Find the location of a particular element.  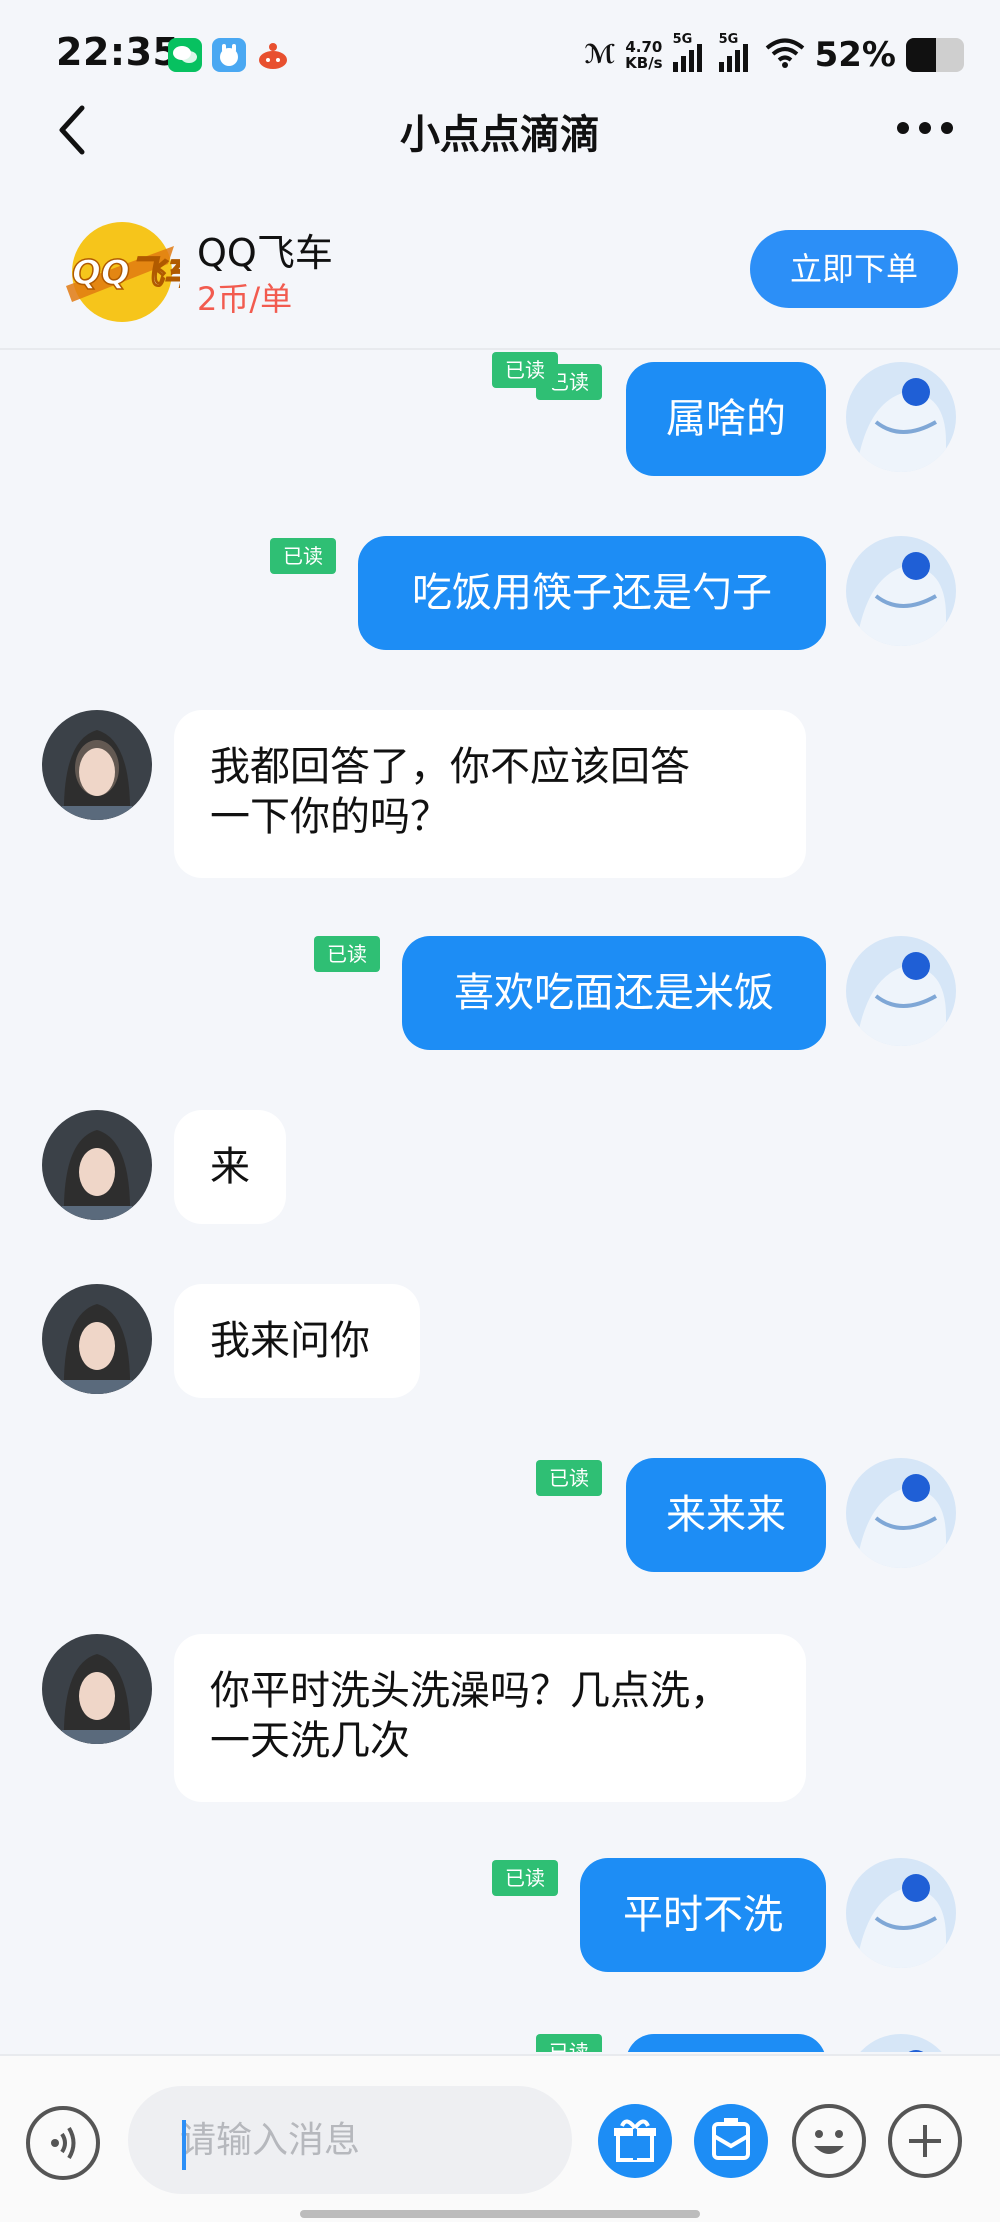

app-icon is located at coordinates (229, 55).